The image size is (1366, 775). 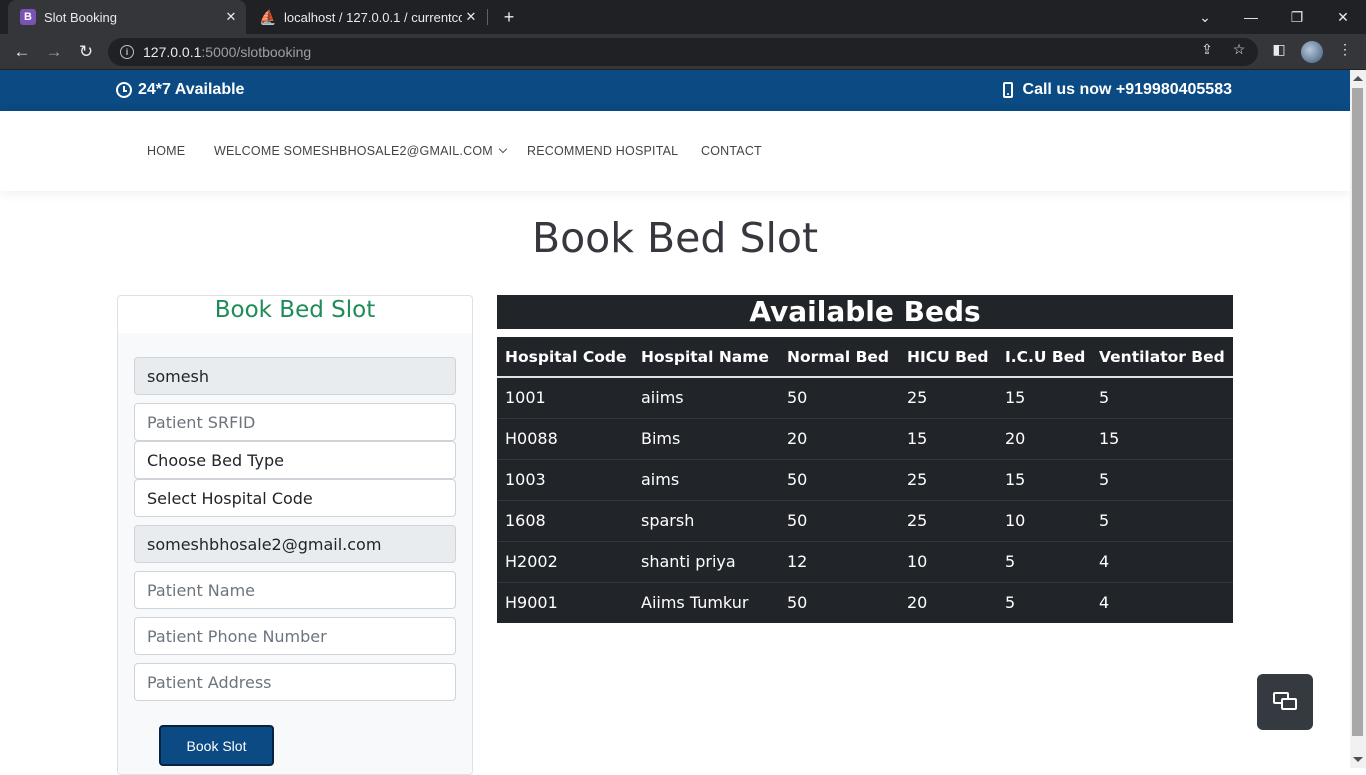 I want to click on minimize-window-icon: —, so click(x=1251, y=17).